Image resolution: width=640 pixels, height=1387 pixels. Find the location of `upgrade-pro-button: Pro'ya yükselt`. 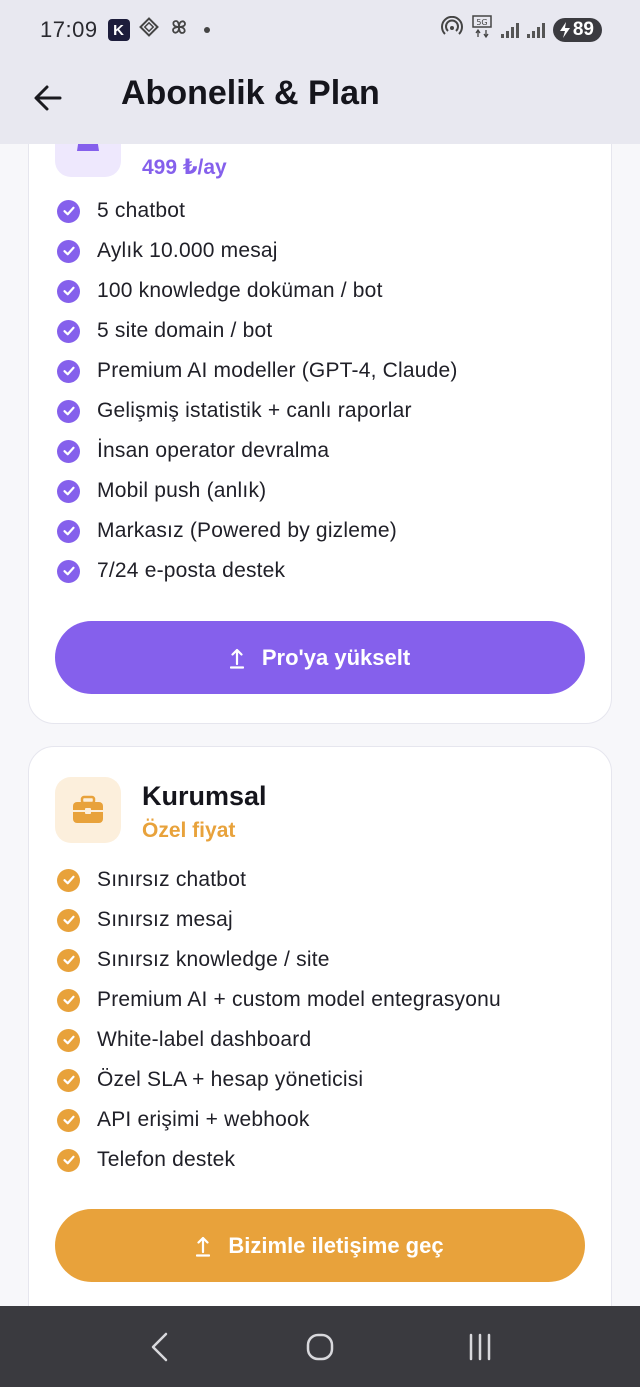

upgrade-pro-button: Pro'ya yükselt is located at coordinates (320, 657).